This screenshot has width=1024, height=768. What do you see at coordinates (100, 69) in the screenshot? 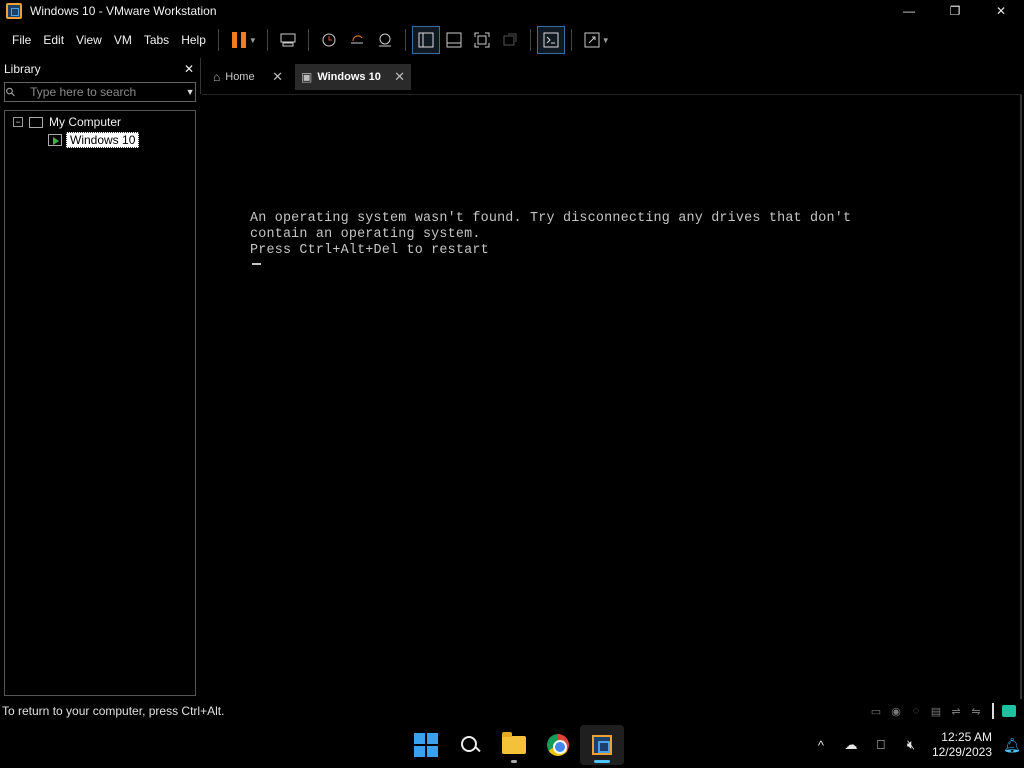
I see `library-header: Library ✕` at bounding box center [100, 69].